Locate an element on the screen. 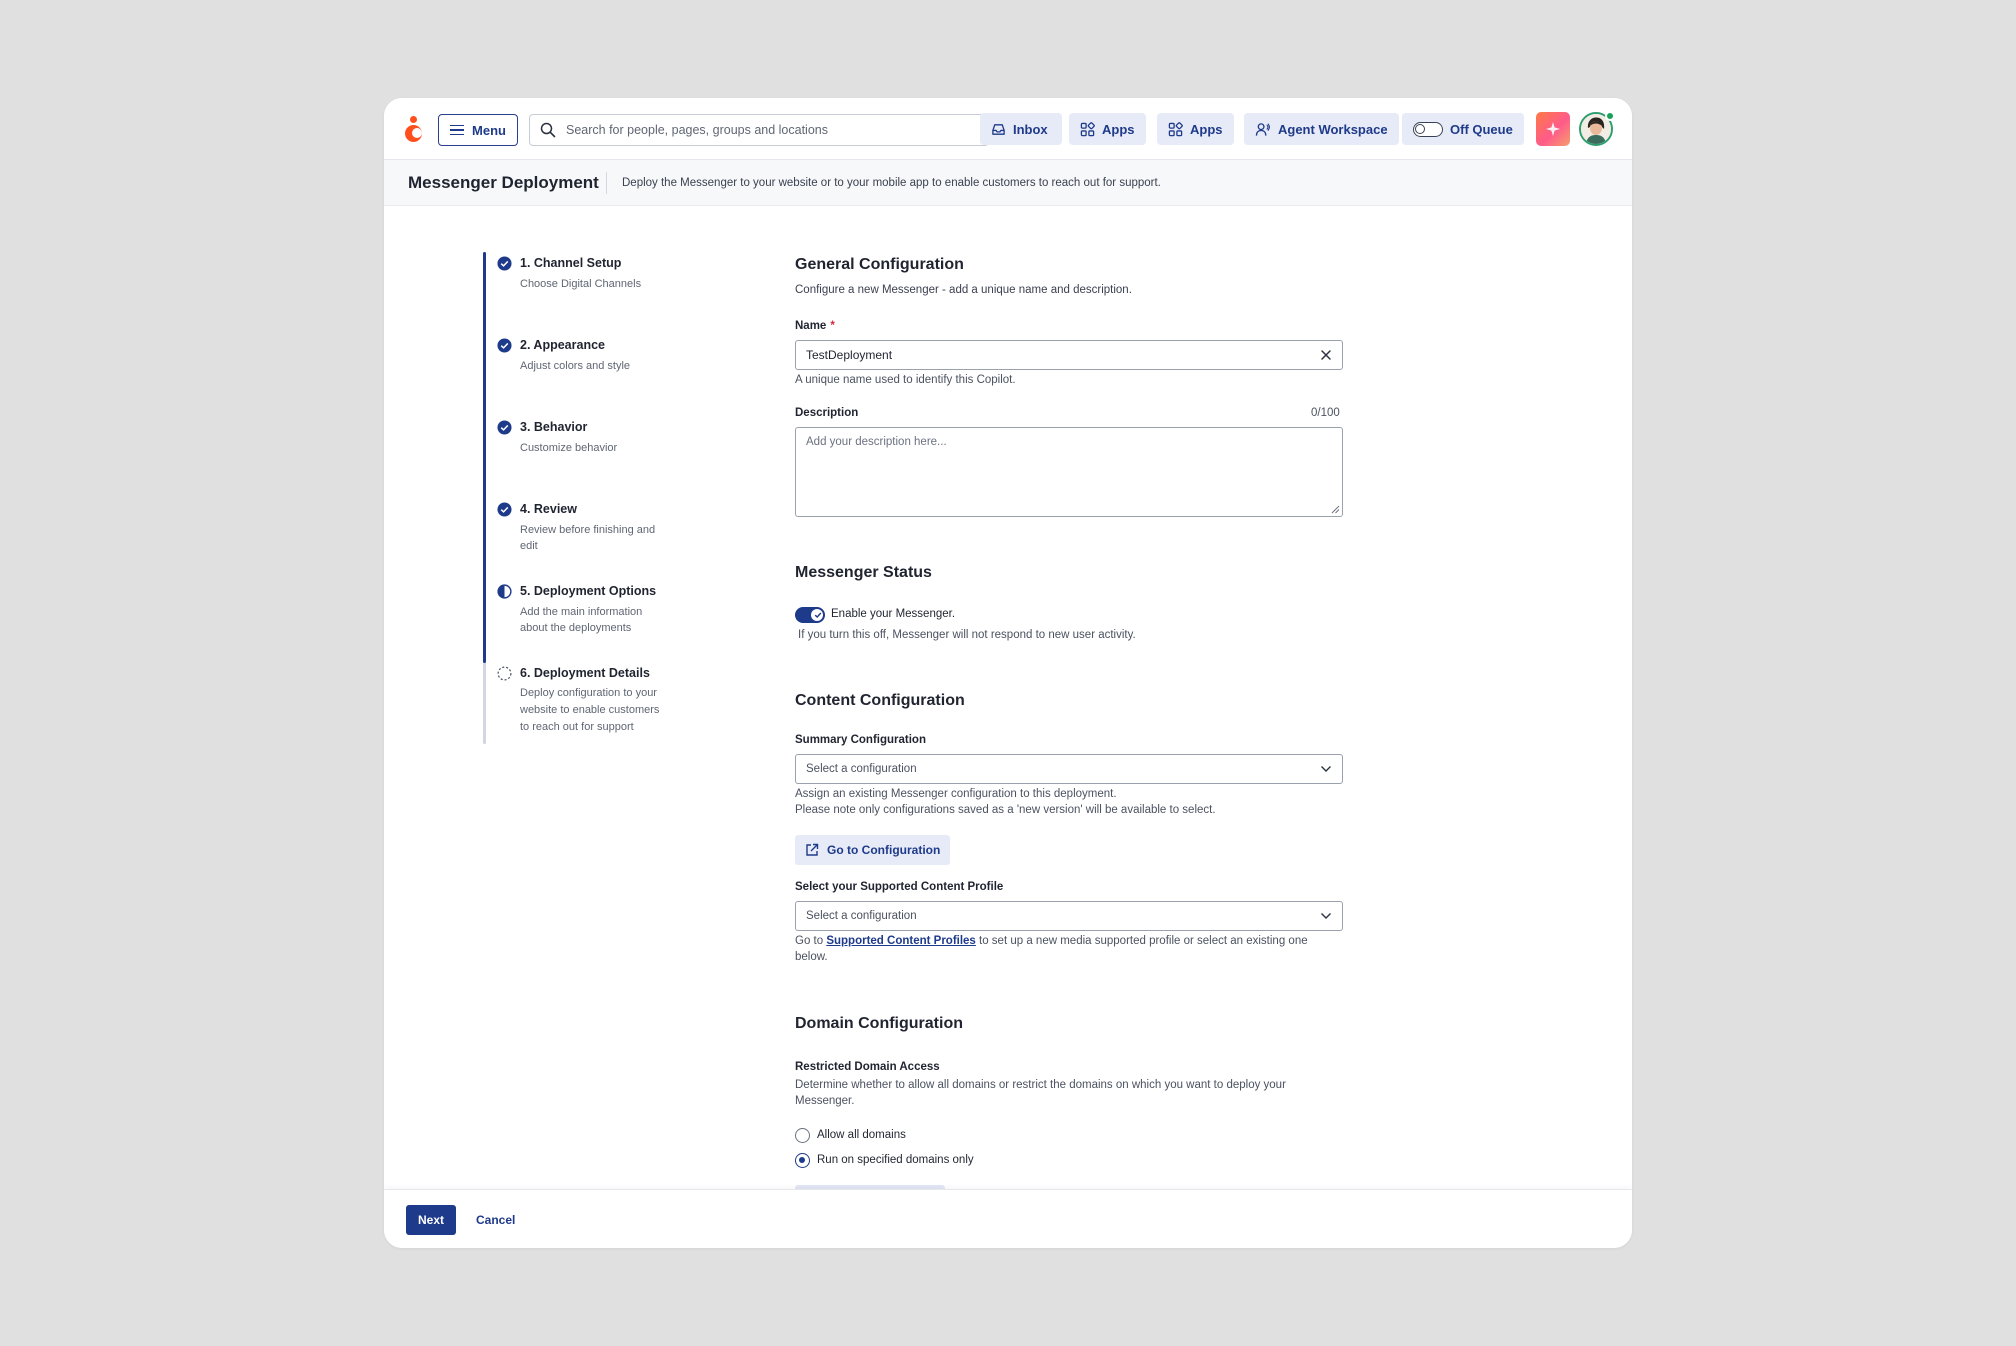 This screenshot has width=2016, height=1346. inbox-label: Inbox is located at coordinates (1030, 129).